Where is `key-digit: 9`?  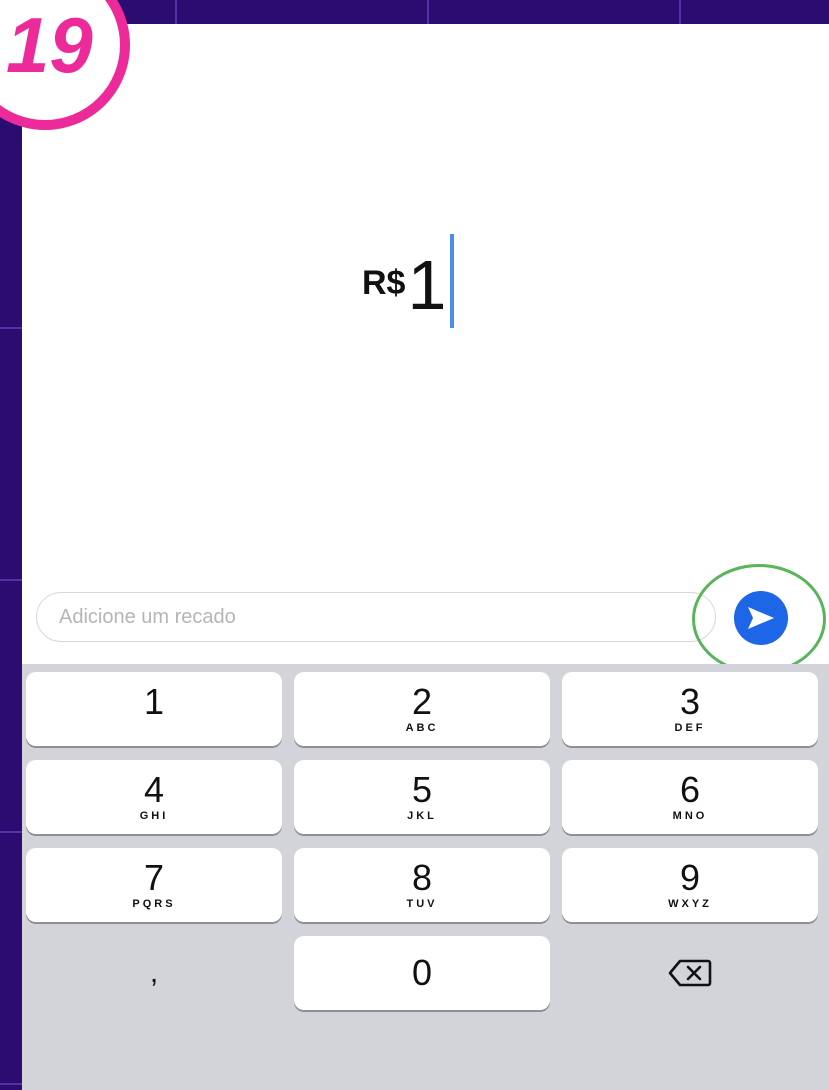
key-digit: 9 is located at coordinates (690, 877).